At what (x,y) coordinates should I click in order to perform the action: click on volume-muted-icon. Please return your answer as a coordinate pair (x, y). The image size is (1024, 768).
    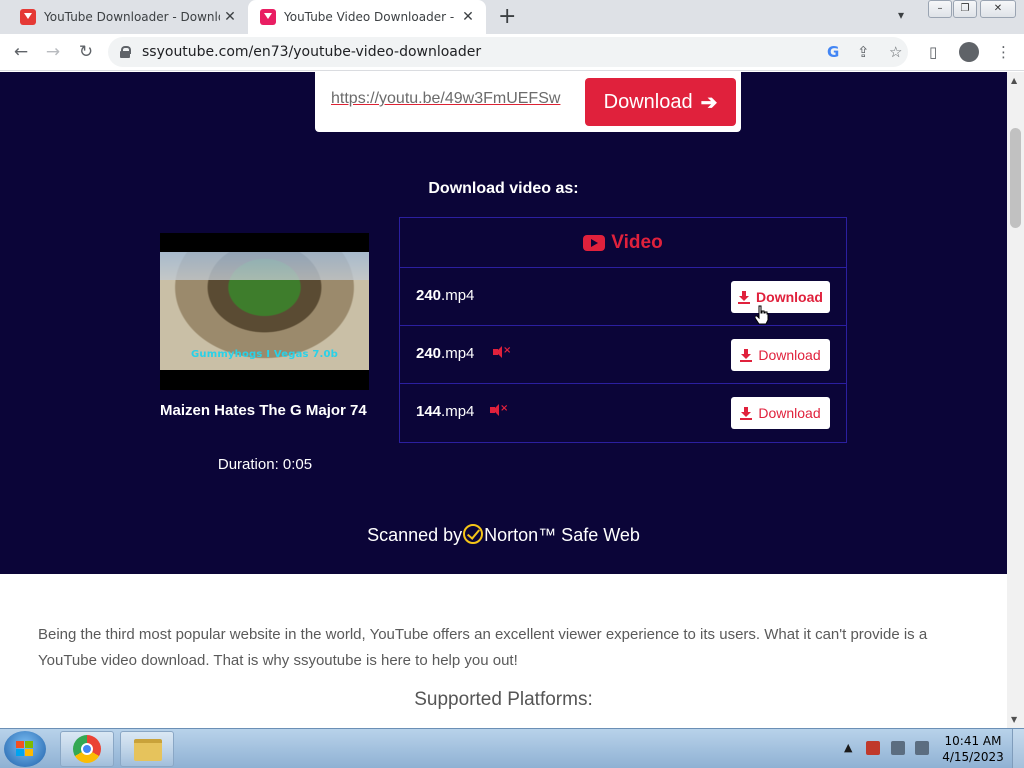
    Looking at the image, I should click on (922, 748).